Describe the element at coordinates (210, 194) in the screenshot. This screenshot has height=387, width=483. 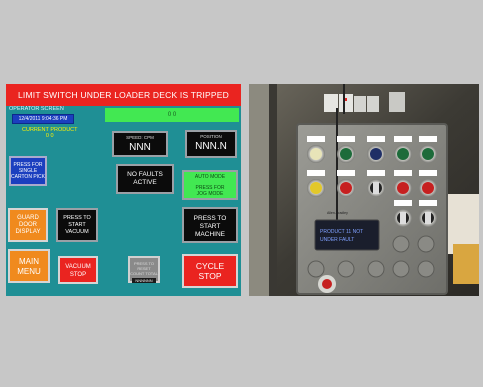
I see `auto-mode-line3: JOG MODE` at that location.